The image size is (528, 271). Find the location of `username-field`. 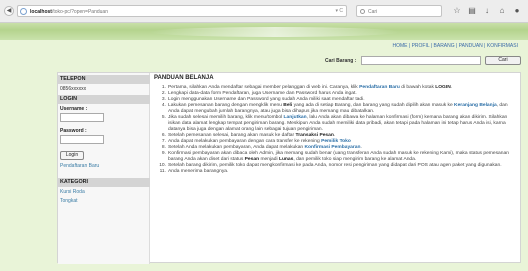

username-field is located at coordinates (82, 117).